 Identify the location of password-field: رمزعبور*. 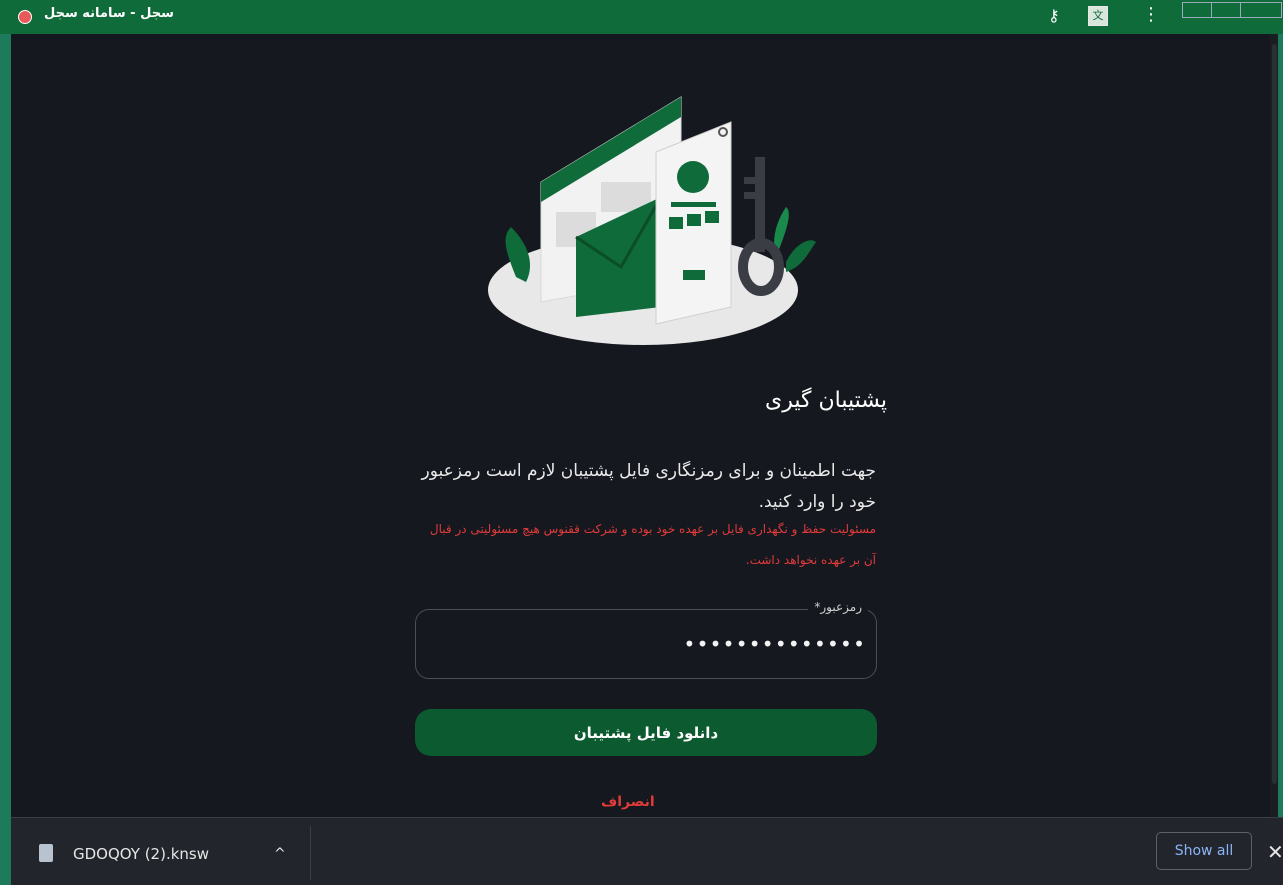
(646, 639).